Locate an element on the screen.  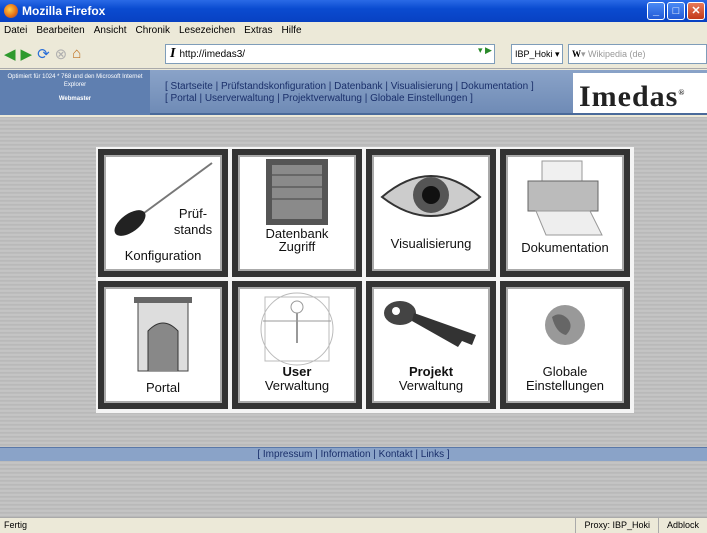
tile-globale-einstellungen: Globale Einstellungen is located at coordinates (565, 345).